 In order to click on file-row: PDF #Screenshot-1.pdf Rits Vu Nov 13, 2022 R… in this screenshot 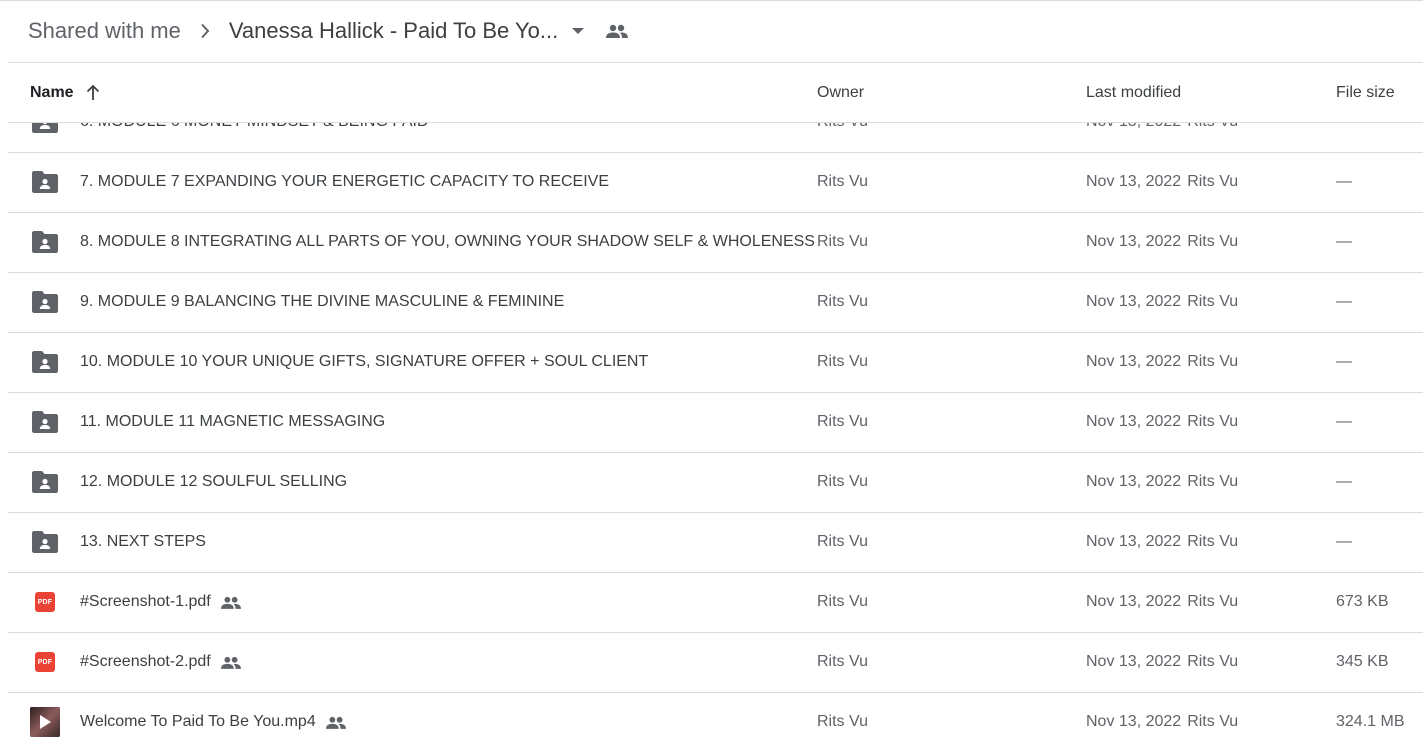, I will do `click(715, 602)`.